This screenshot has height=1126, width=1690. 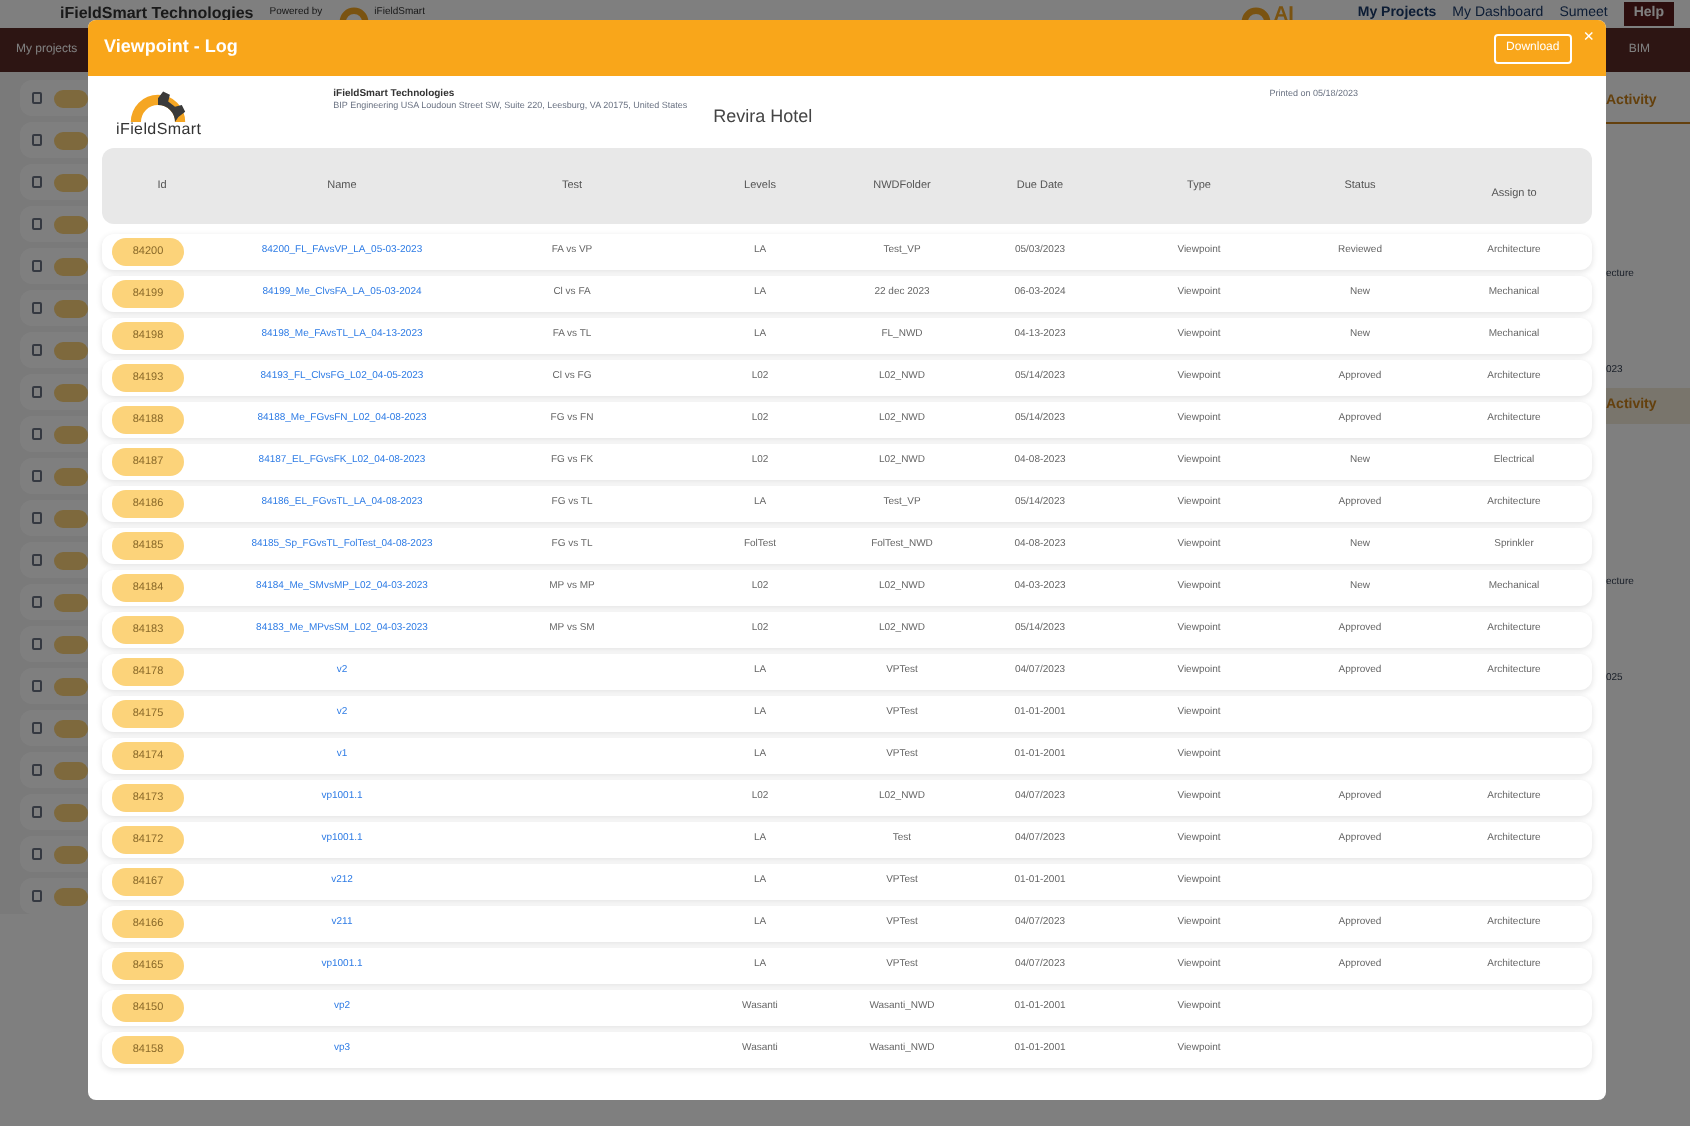 I want to click on ai-logo-text: AI, so click(x=1283, y=15).